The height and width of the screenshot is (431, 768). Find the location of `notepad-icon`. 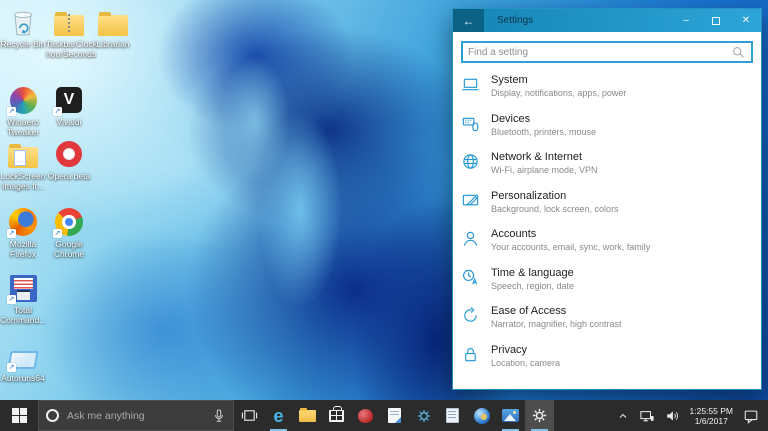

notepad-icon is located at coordinates (452, 415).